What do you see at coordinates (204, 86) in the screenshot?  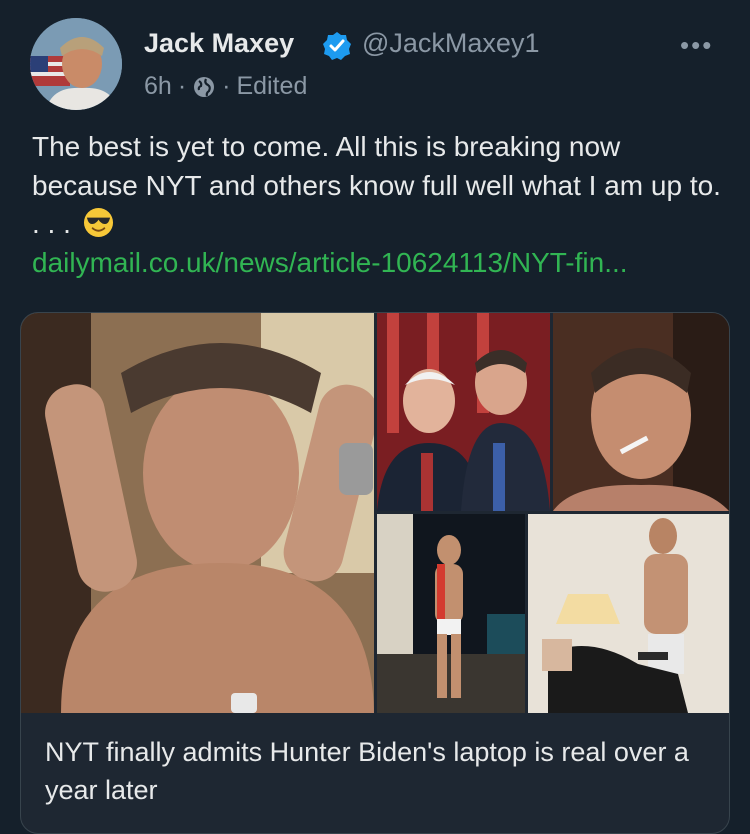 I see `globe-icon` at bounding box center [204, 86].